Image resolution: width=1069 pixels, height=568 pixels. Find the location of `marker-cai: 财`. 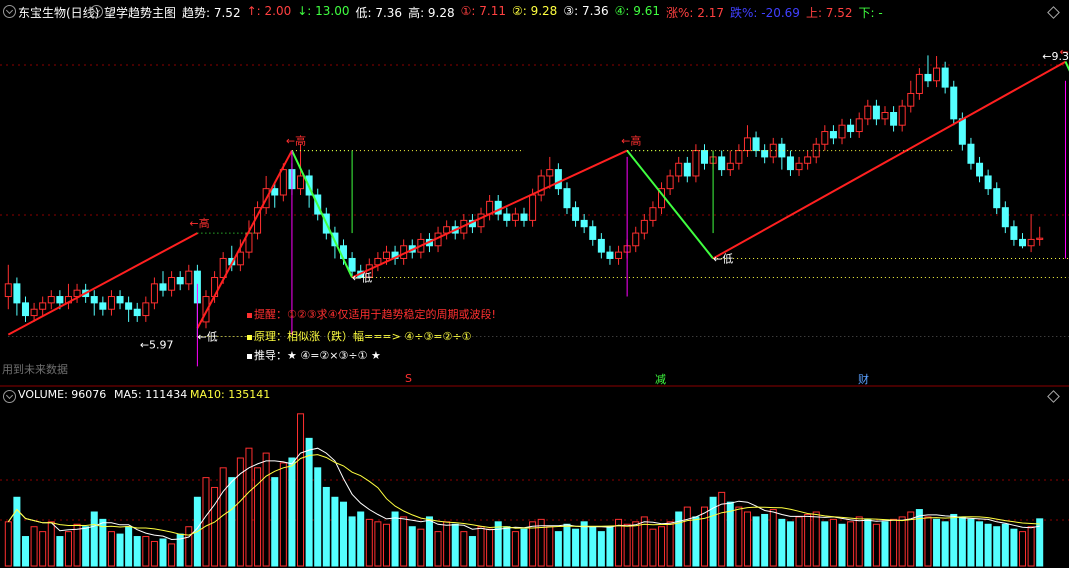

marker-cai: 财 is located at coordinates (863, 379).